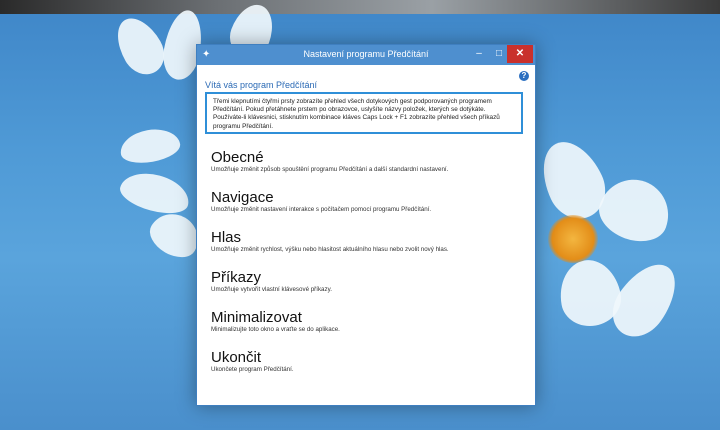  What do you see at coordinates (524, 76) in the screenshot?
I see `help-icon: ?` at bounding box center [524, 76].